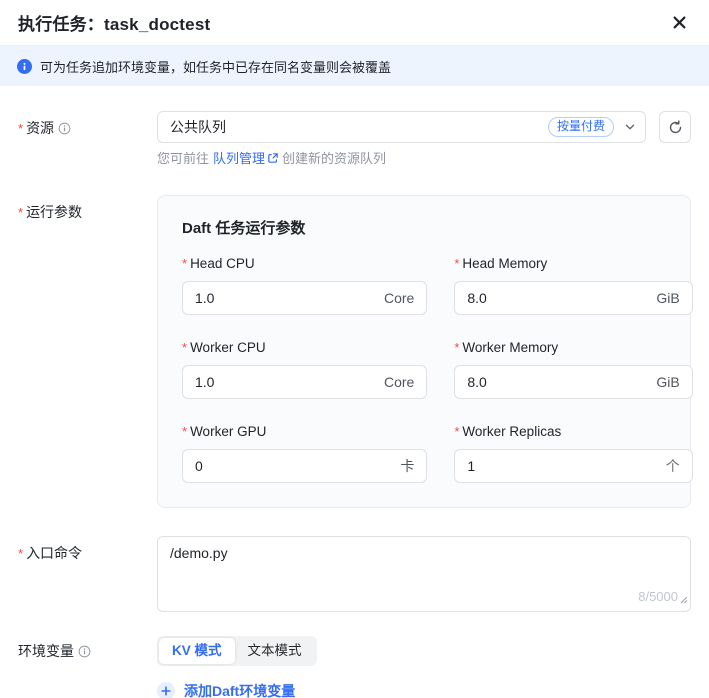 Image resolution: width=709 pixels, height=698 pixels. Describe the element at coordinates (683, 600) in the screenshot. I see `resize-handle-icon` at that location.